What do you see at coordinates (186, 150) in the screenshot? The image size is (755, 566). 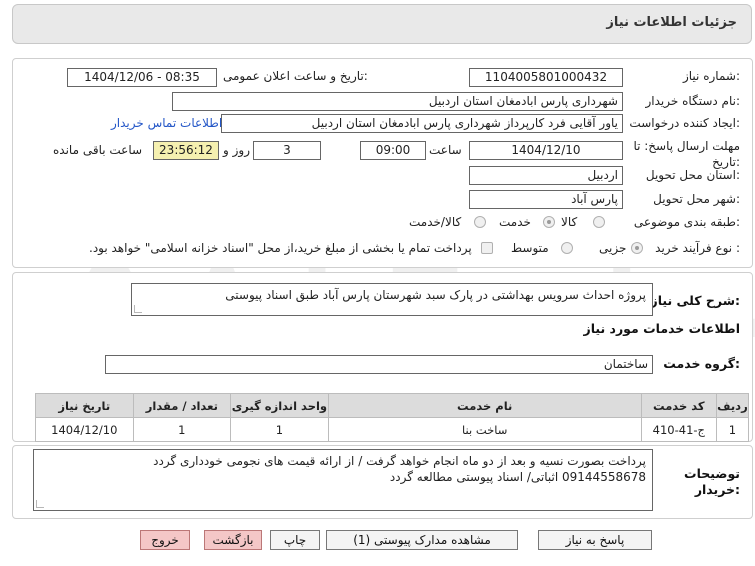 I see `remaining-time-field: 23:56:12` at bounding box center [186, 150].